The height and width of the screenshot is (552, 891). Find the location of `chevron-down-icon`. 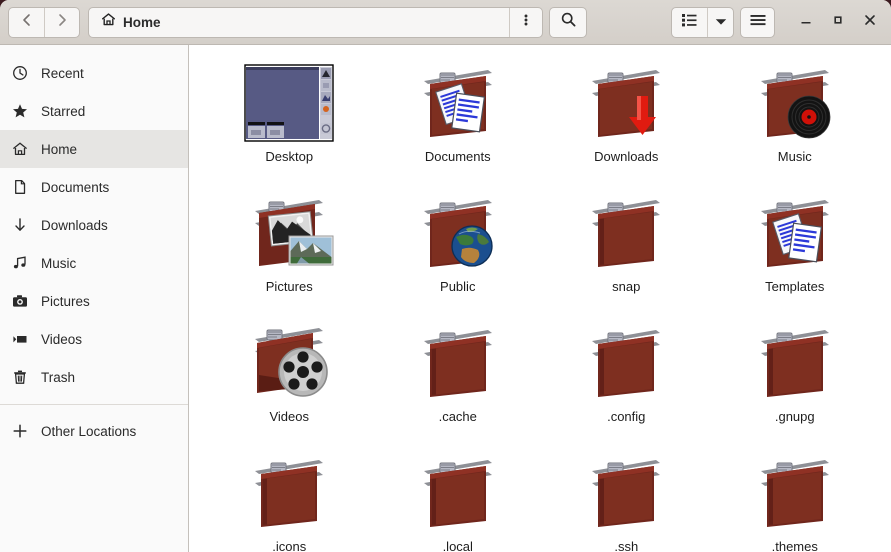

chevron-down-icon is located at coordinates (721, 22).